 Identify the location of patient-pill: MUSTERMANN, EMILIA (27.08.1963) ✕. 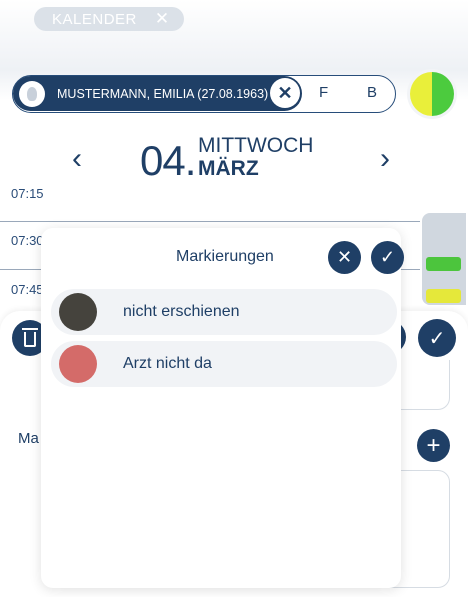
(157, 93).